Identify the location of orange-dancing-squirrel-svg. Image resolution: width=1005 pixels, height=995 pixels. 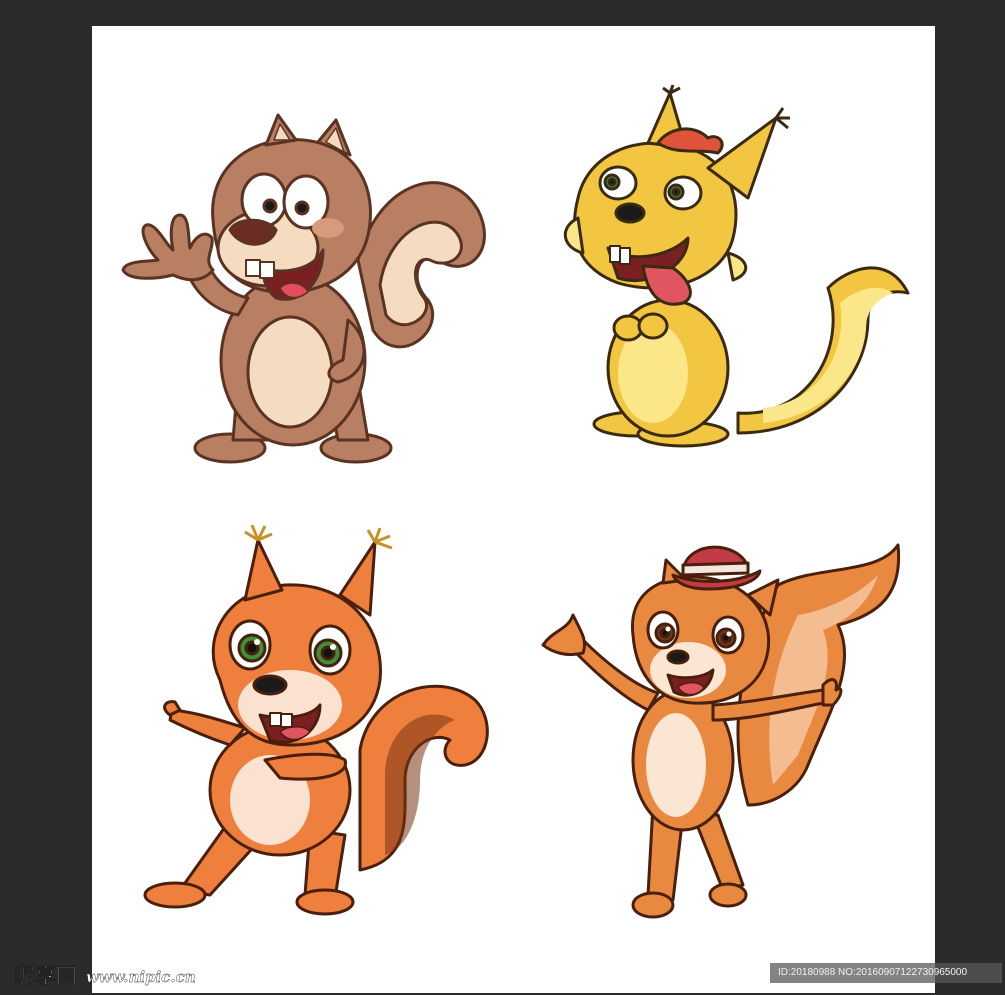
(316, 720).